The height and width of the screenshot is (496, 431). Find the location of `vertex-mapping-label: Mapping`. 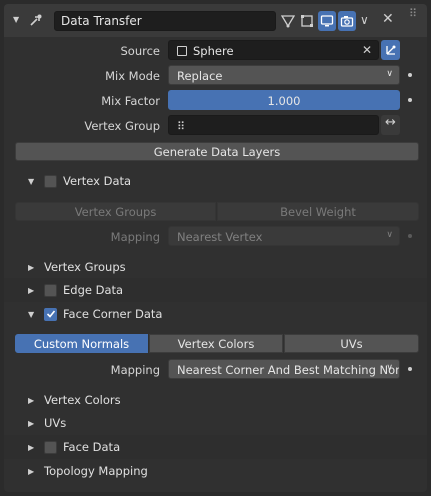

vertex-mapping-label: Mapping is located at coordinates (135, 237).